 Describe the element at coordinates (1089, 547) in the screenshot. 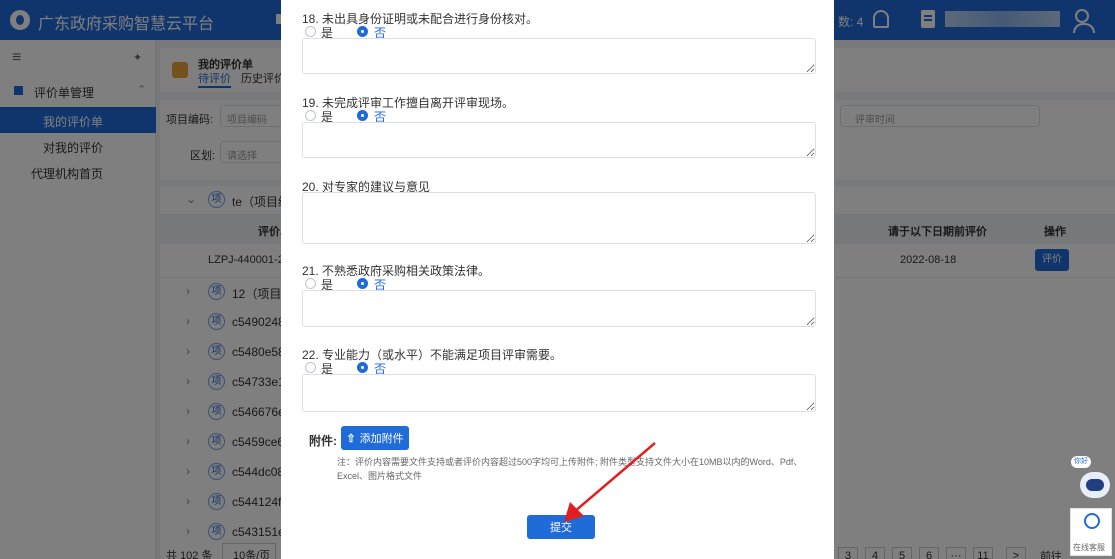

I see `online-service-label: 在线客服` at that location.